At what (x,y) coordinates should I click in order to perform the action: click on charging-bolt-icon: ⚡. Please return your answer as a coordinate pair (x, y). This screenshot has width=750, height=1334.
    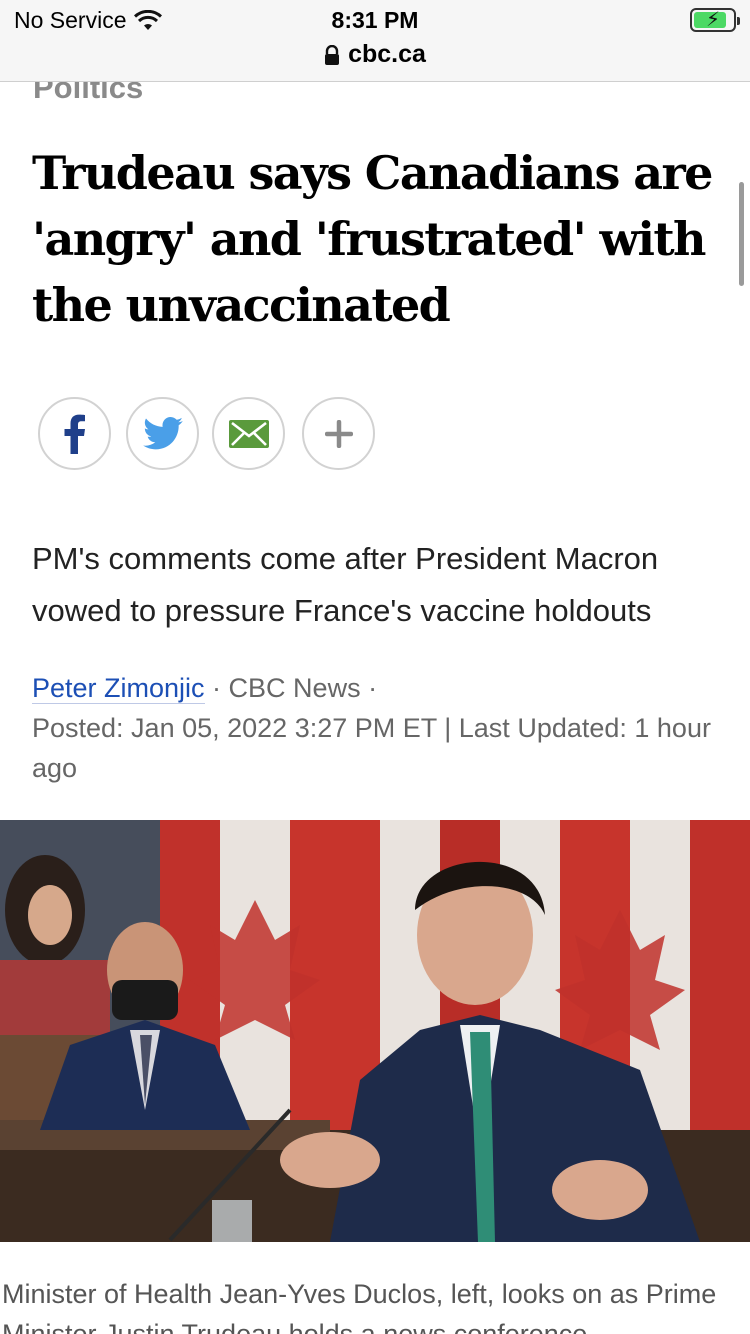
    Looking at the image, I should click on (713, 20).